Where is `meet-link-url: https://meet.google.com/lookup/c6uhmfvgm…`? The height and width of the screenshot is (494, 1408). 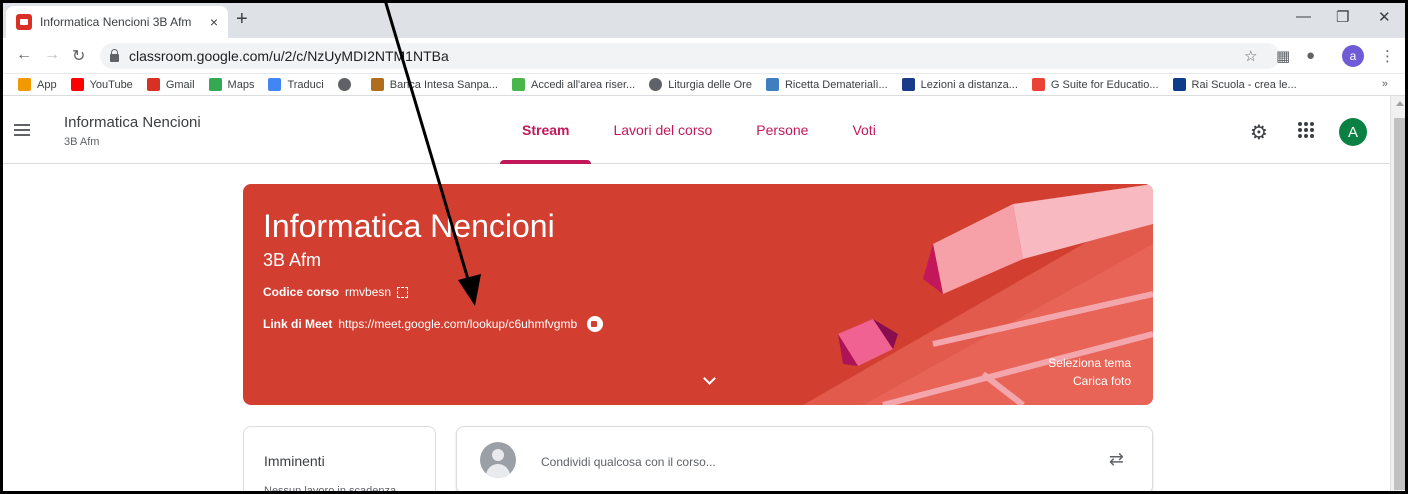 meet-link-url: https://meet.google.com/lookup/c6uhmfvgm… is located at coordinates (457, 324).